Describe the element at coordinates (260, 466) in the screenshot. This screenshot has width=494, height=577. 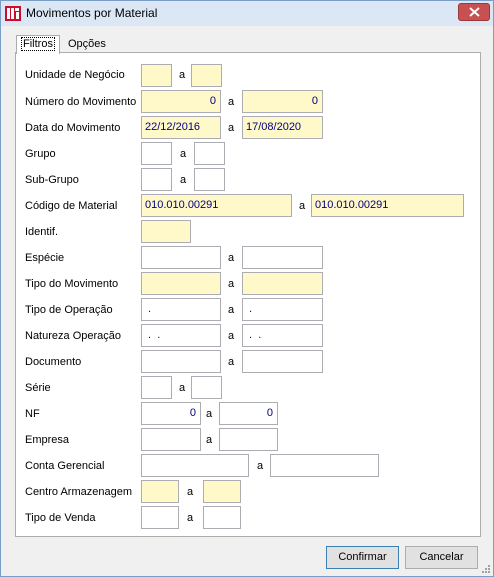
I see `conta-gerencial-sep: a` at that location.